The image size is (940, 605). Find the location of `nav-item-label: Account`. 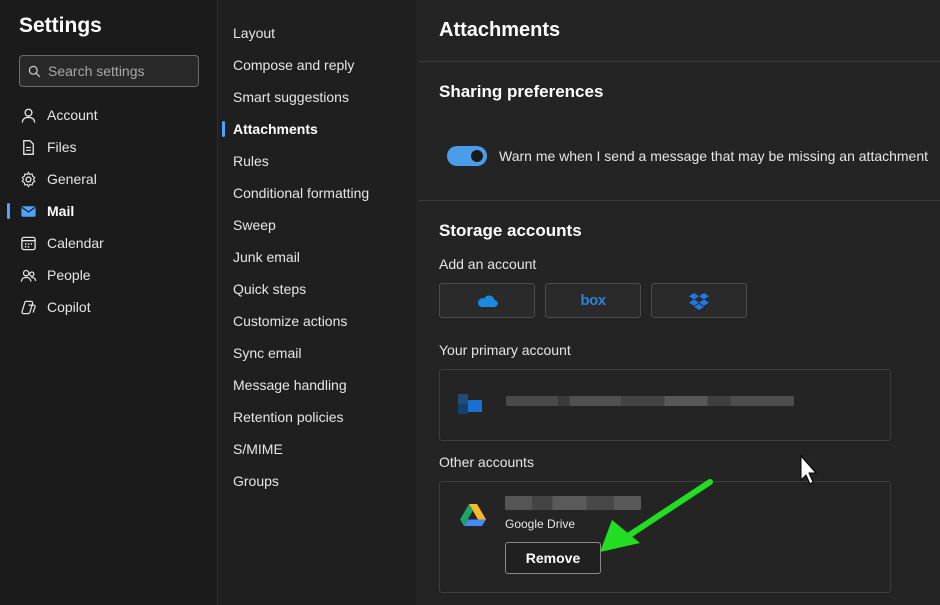

nav-item-label: Account is located at coordinates (72, 115).